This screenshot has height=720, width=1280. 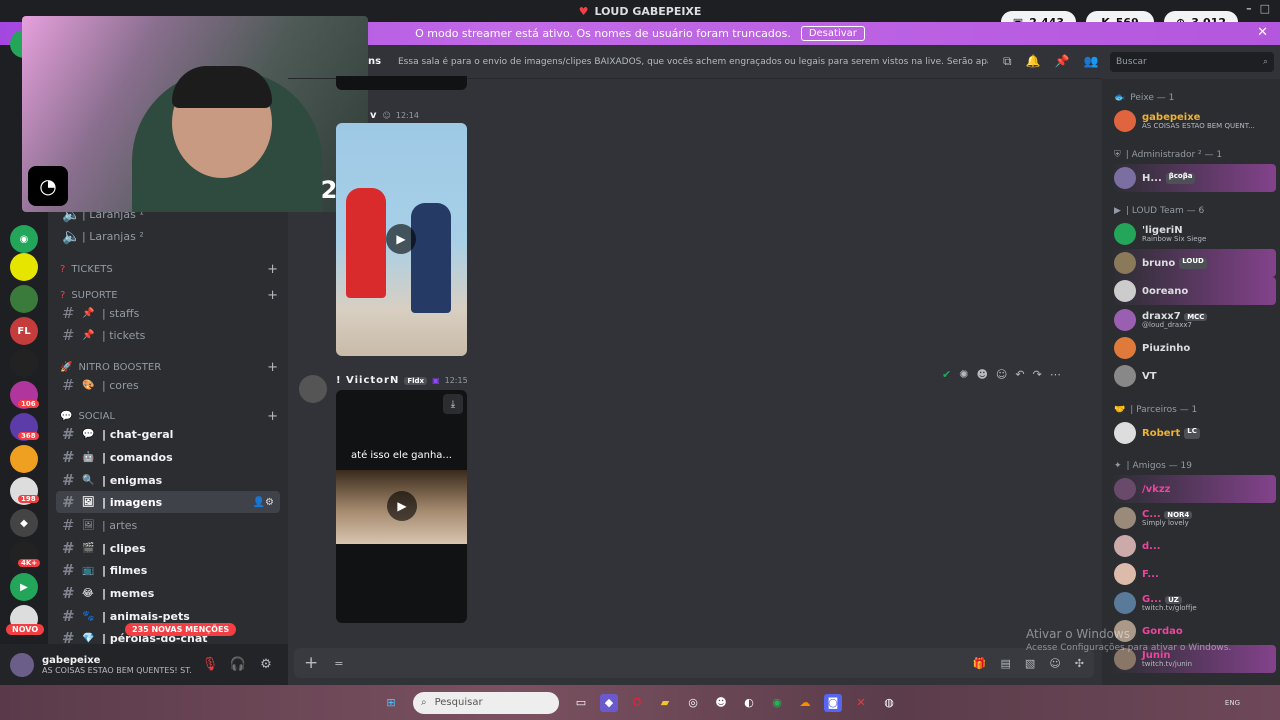 What do you see at coordinates (1262, 32) in the screenshot?
I see `close-icon: ✕` at bounding box center [1262, 32].